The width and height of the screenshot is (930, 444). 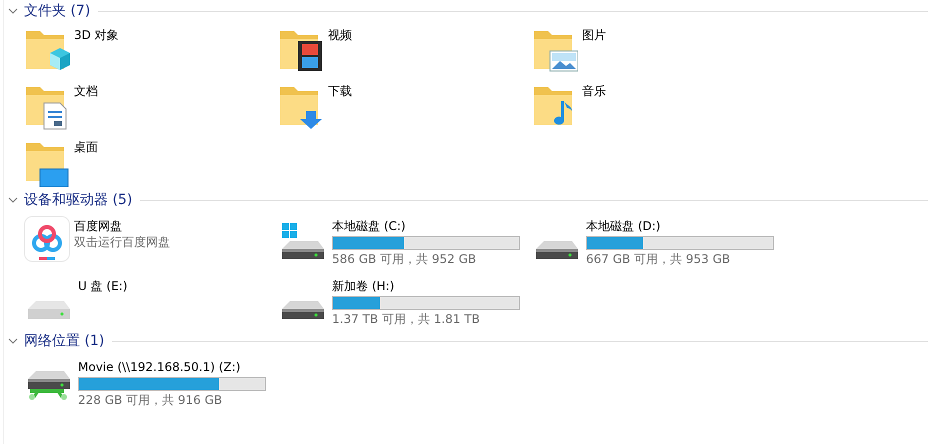 I want to click on folder-item: 音乐, so click(x=659, y=105).